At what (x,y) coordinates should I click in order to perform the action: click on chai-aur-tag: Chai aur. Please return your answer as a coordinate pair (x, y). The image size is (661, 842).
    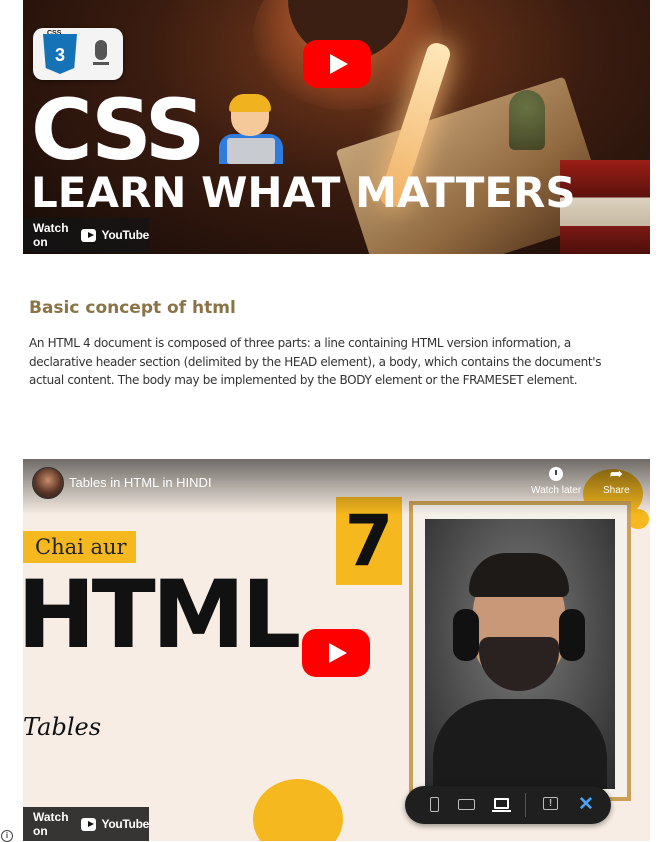
    Looking at the image, I should click on (79, 547).